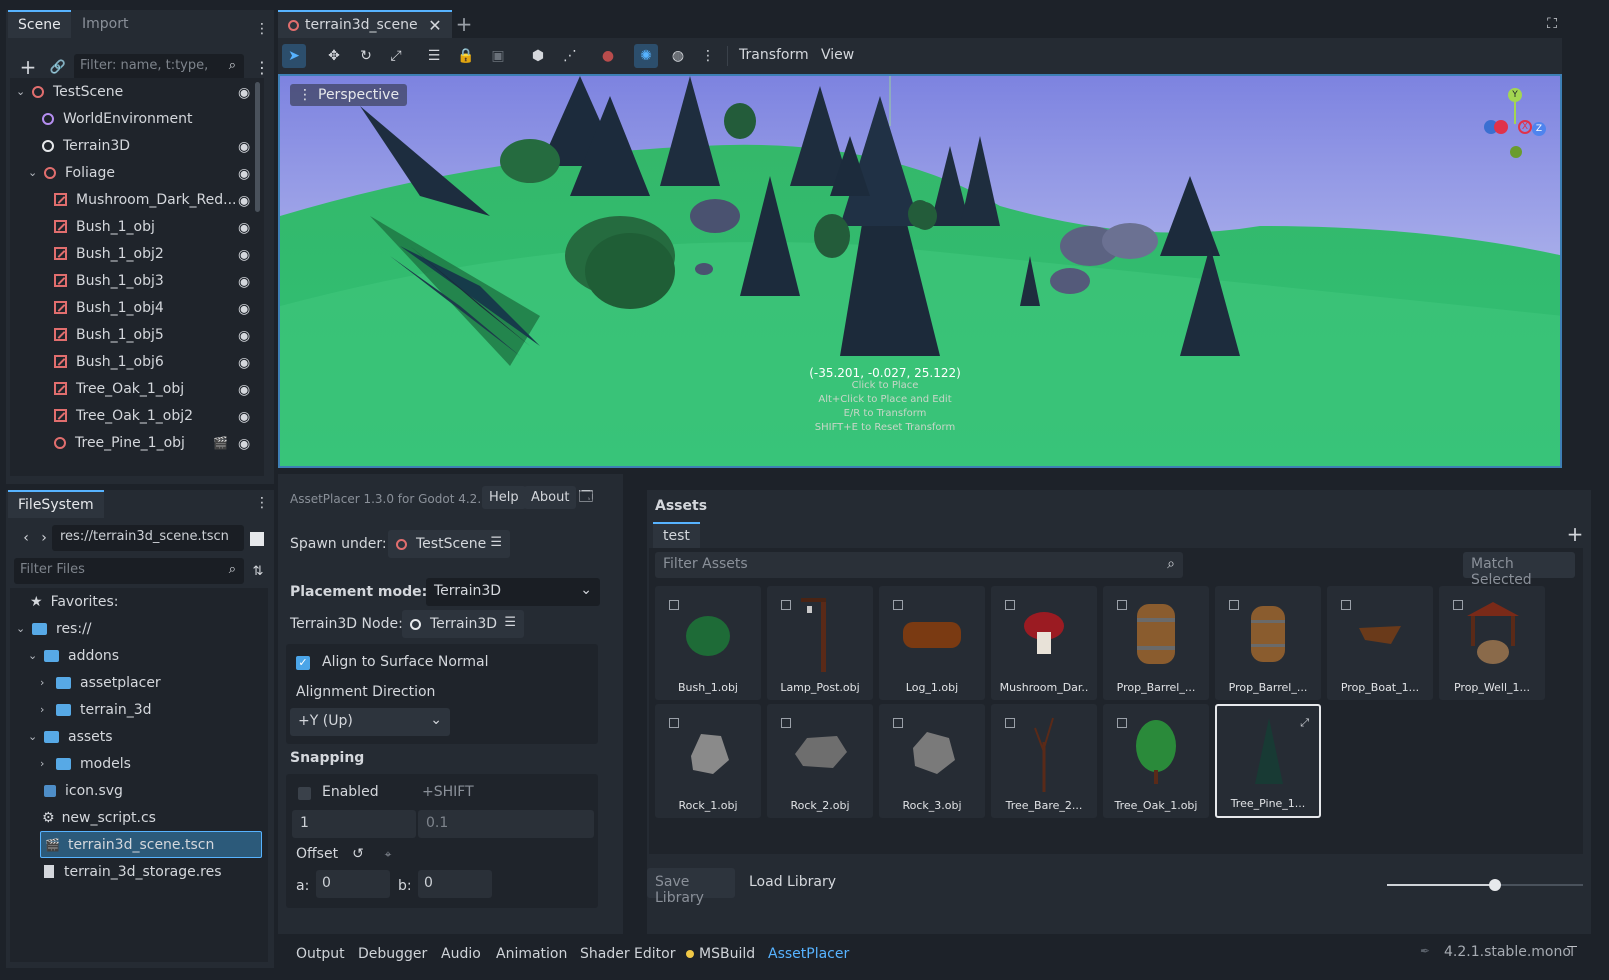  What do you see at coordinates (570, 56) in the screenshot?
I see `snap-icon: ⋰` at bounding box center [570, 56].